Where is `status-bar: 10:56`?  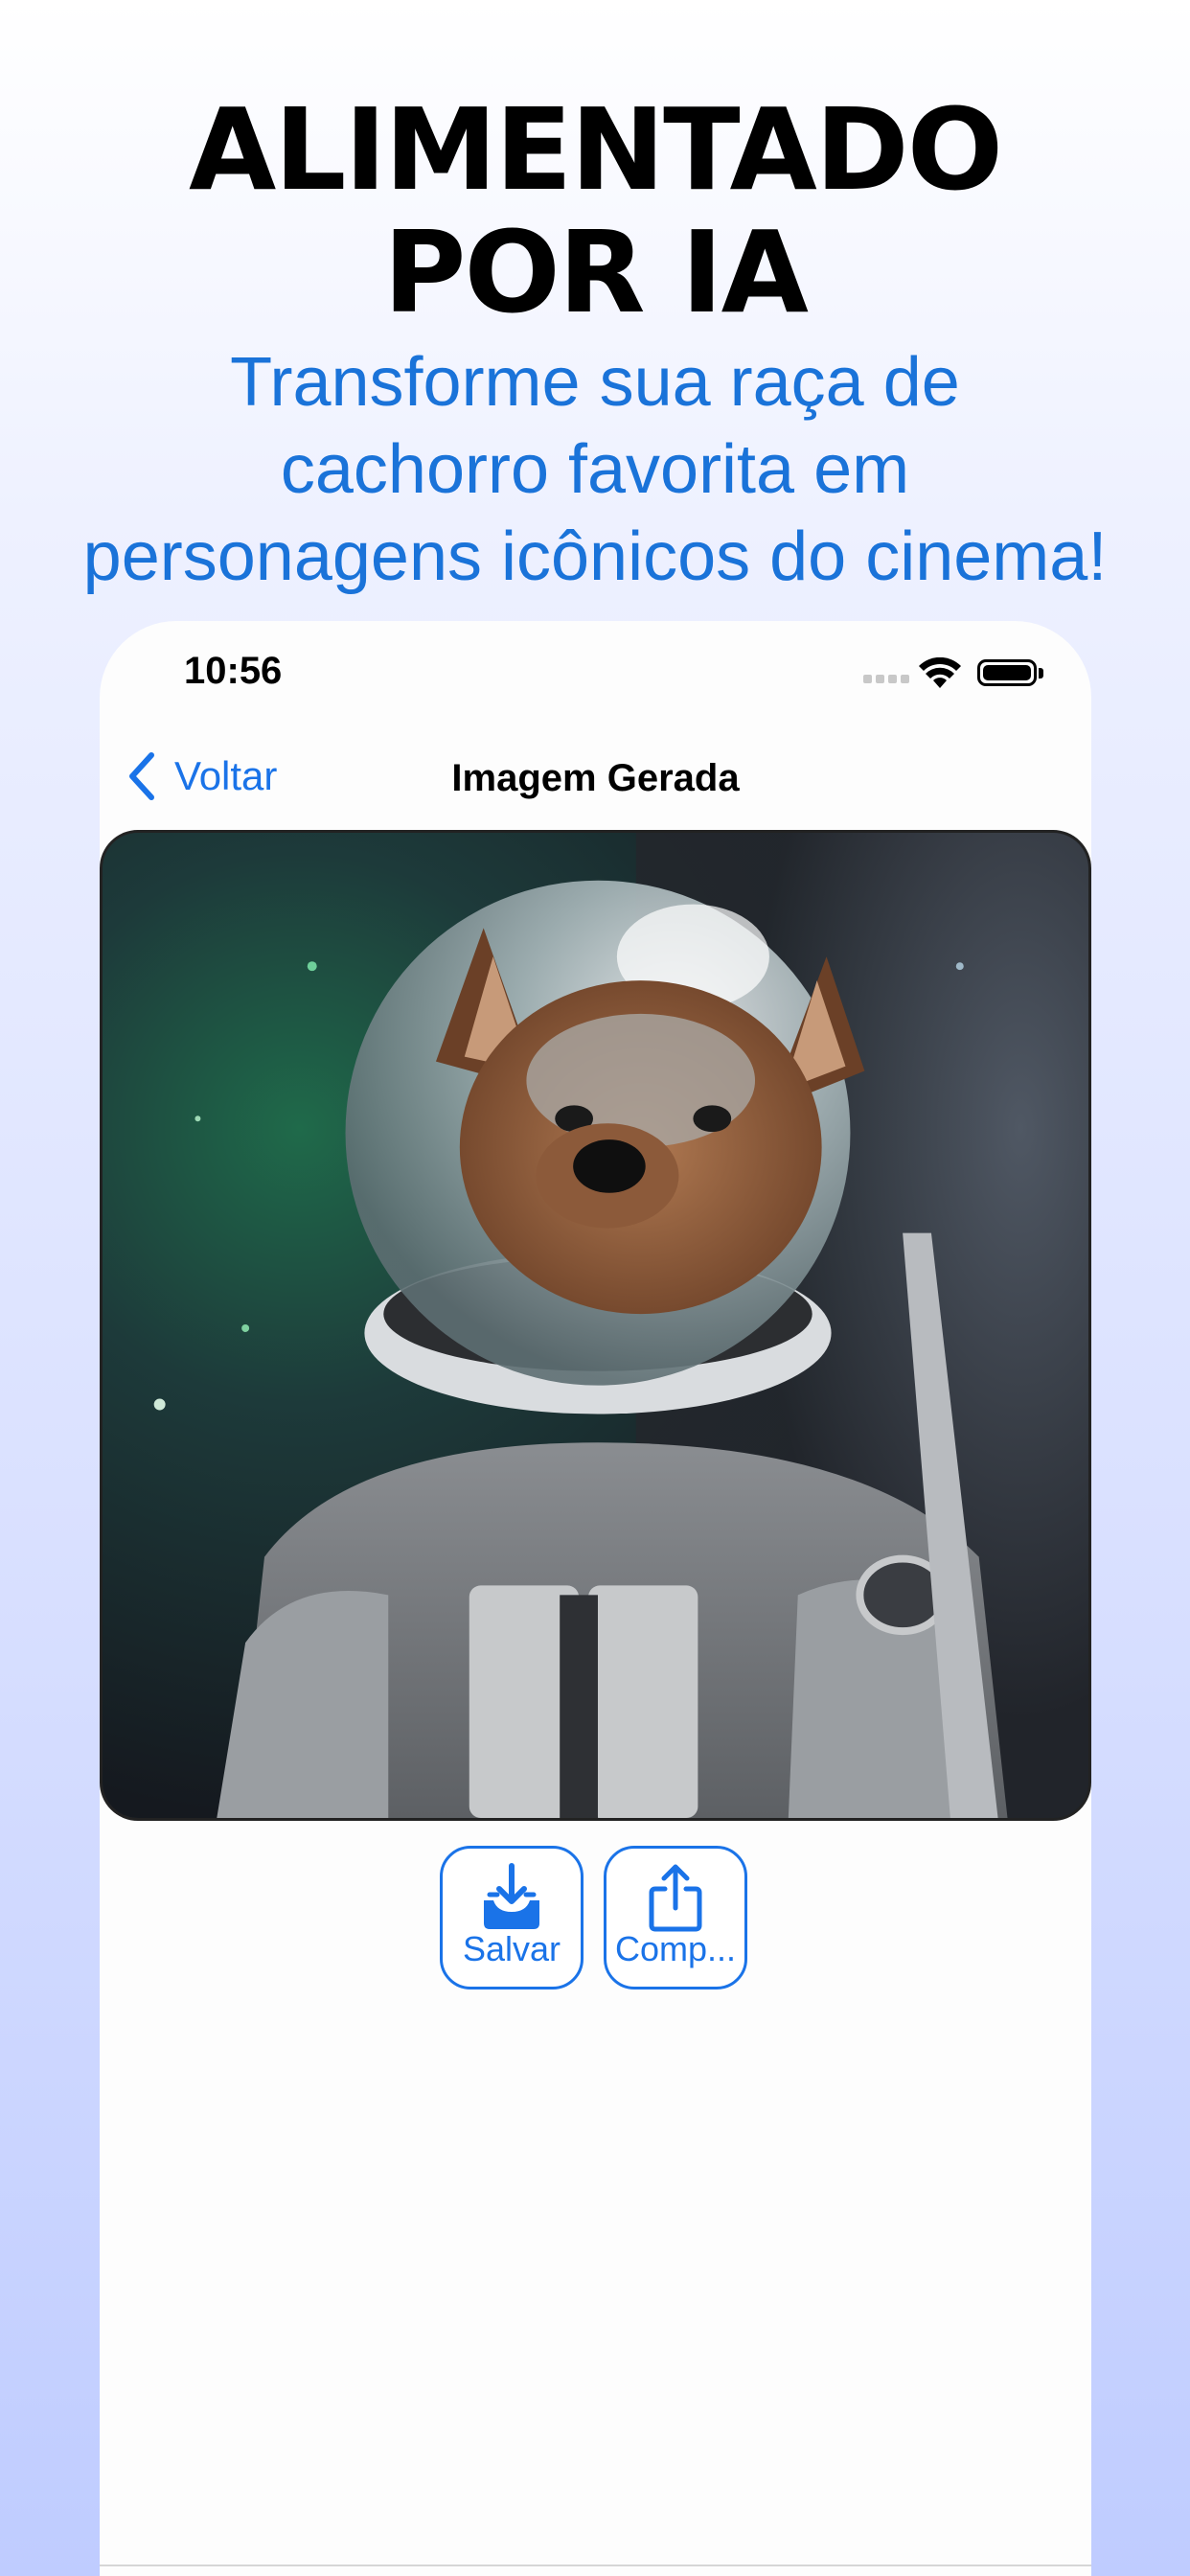
status-bar: 10:56 is located at coordinates (595, 673).